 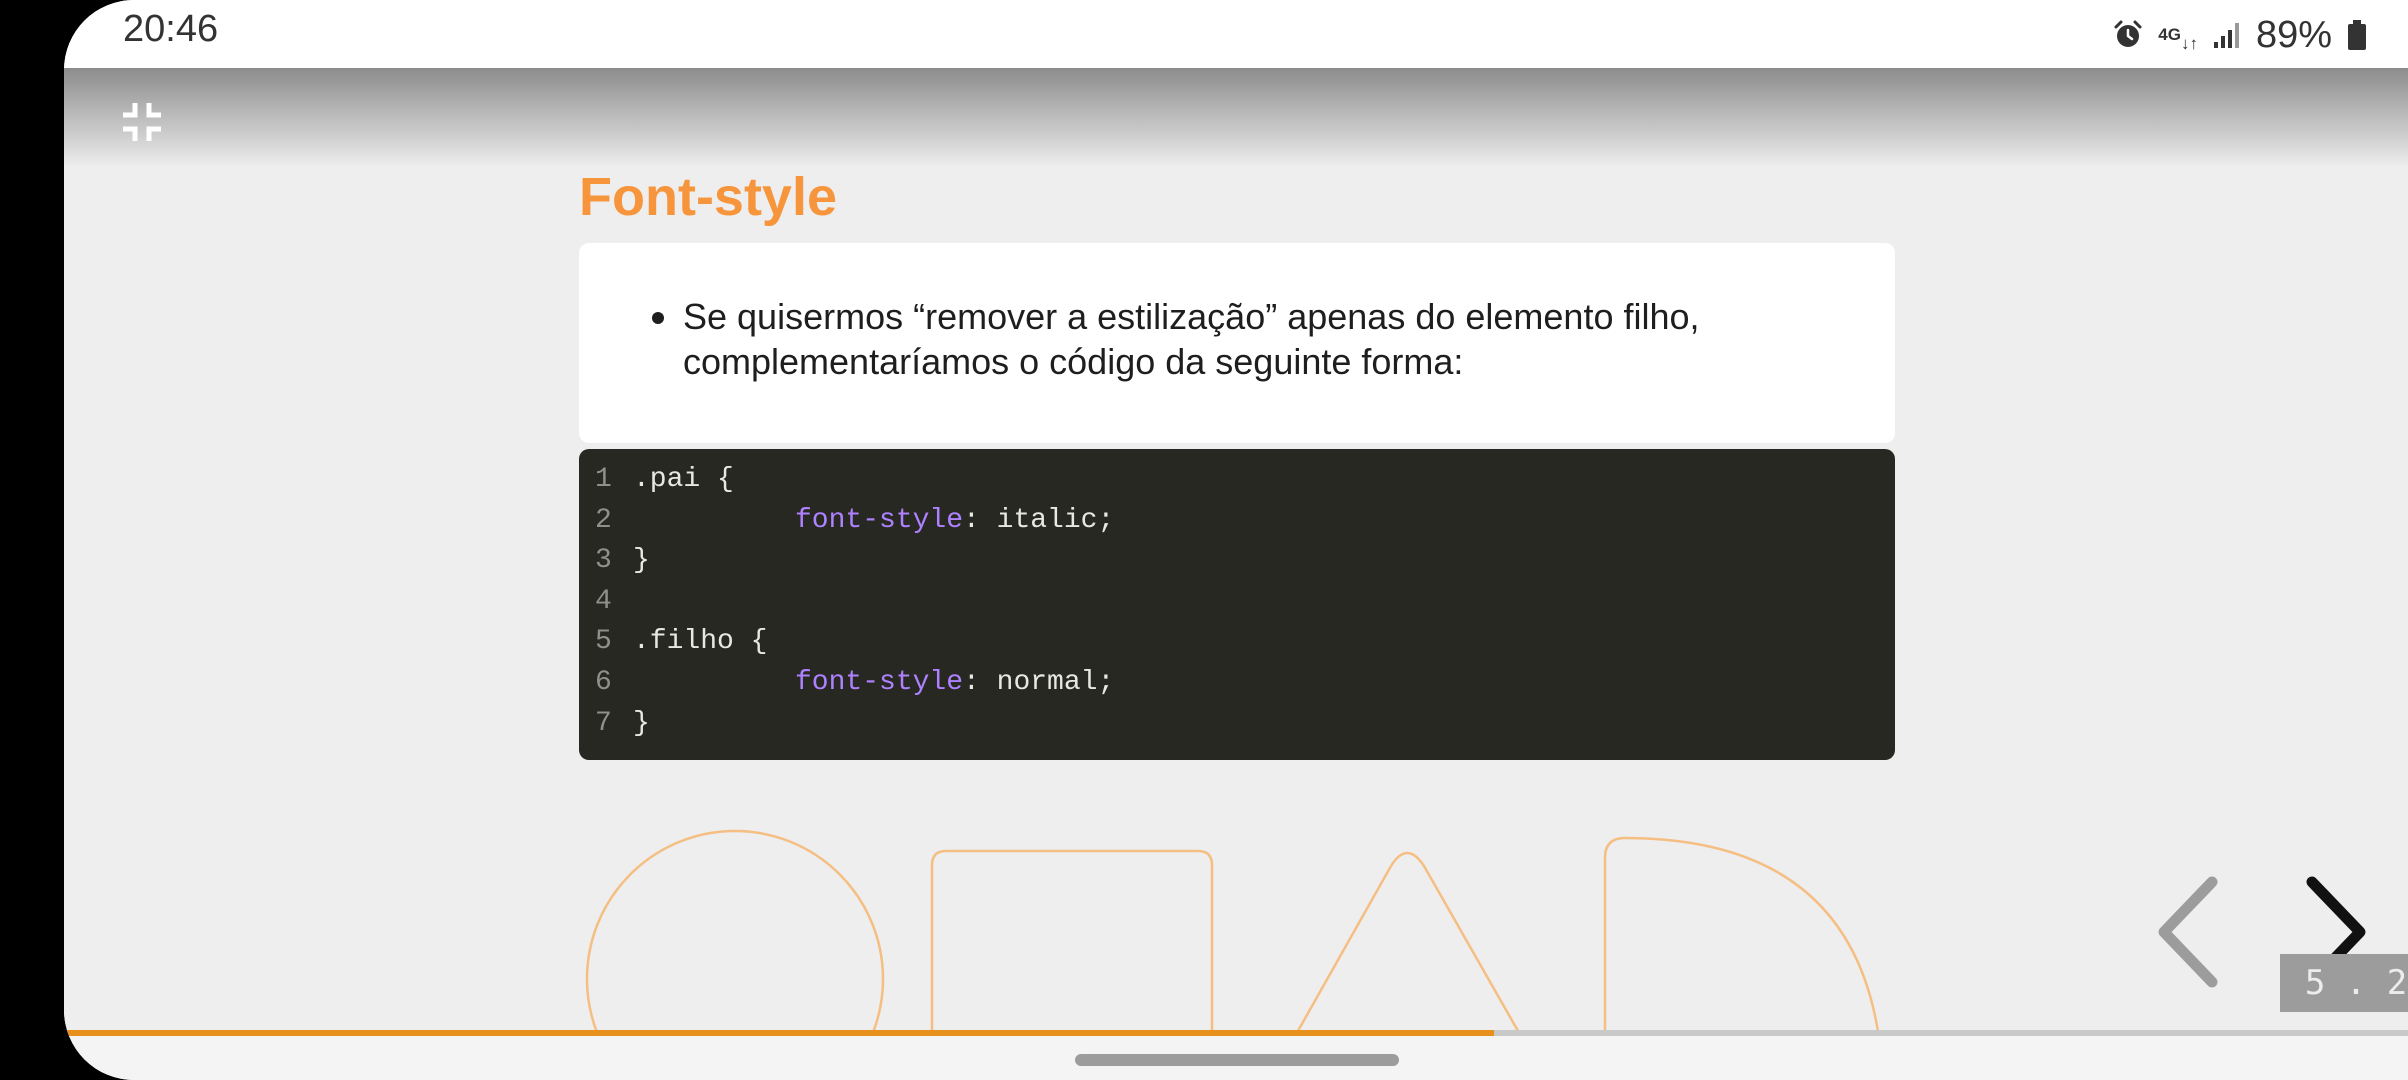 I want to click on decor-quarter-circle, so click(x=1741, y=936).